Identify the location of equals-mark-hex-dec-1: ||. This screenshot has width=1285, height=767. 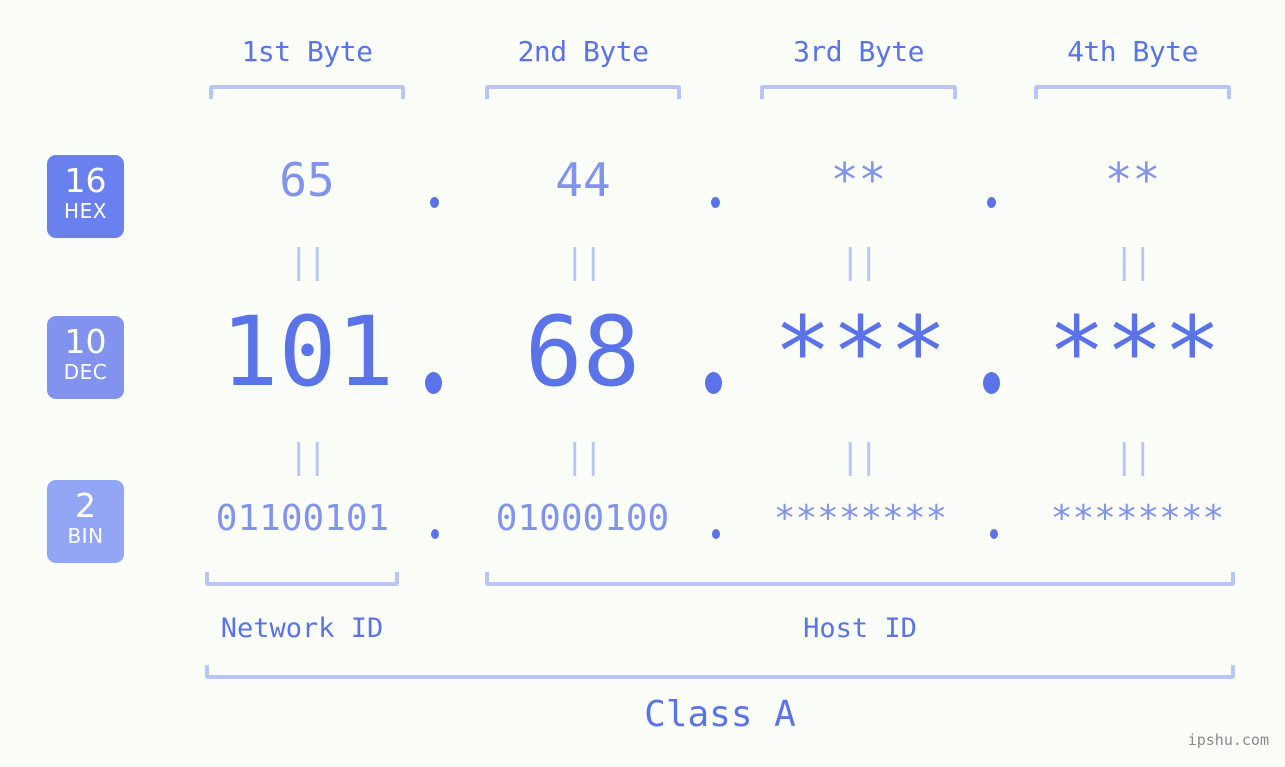
(308, 262).